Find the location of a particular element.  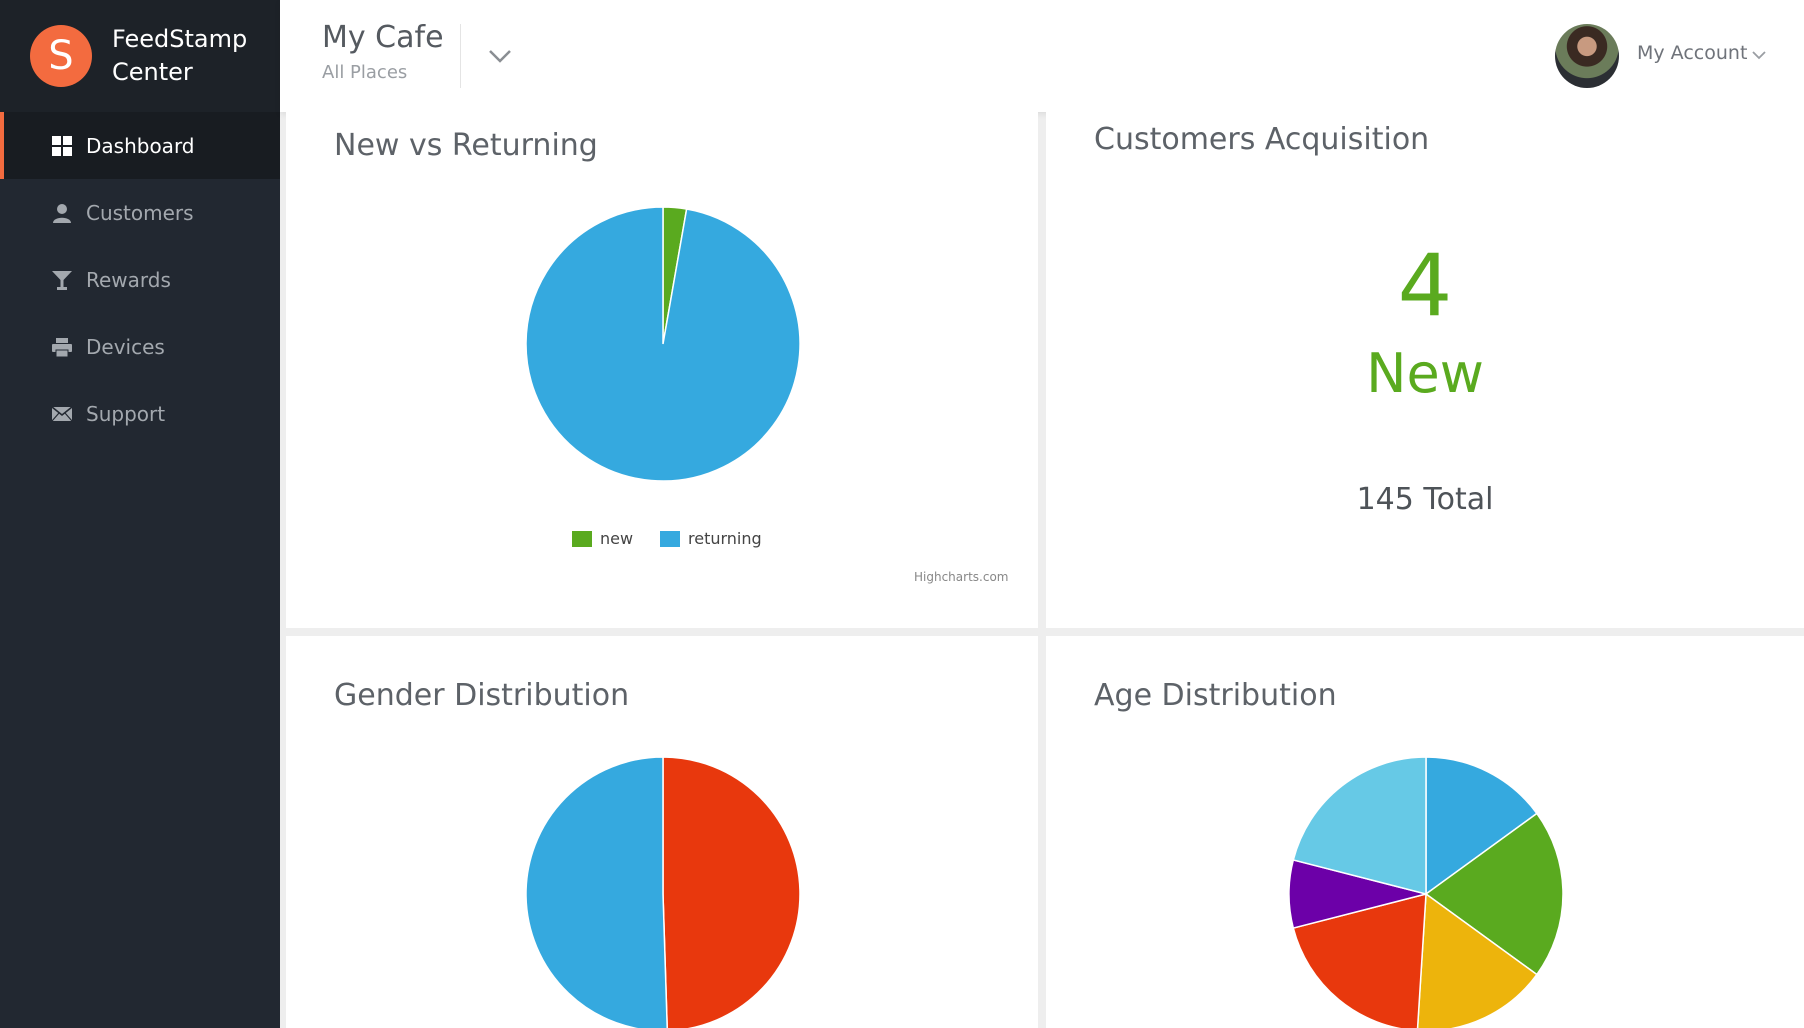

brand-line-2: Center is located at coordinates (152, 72).